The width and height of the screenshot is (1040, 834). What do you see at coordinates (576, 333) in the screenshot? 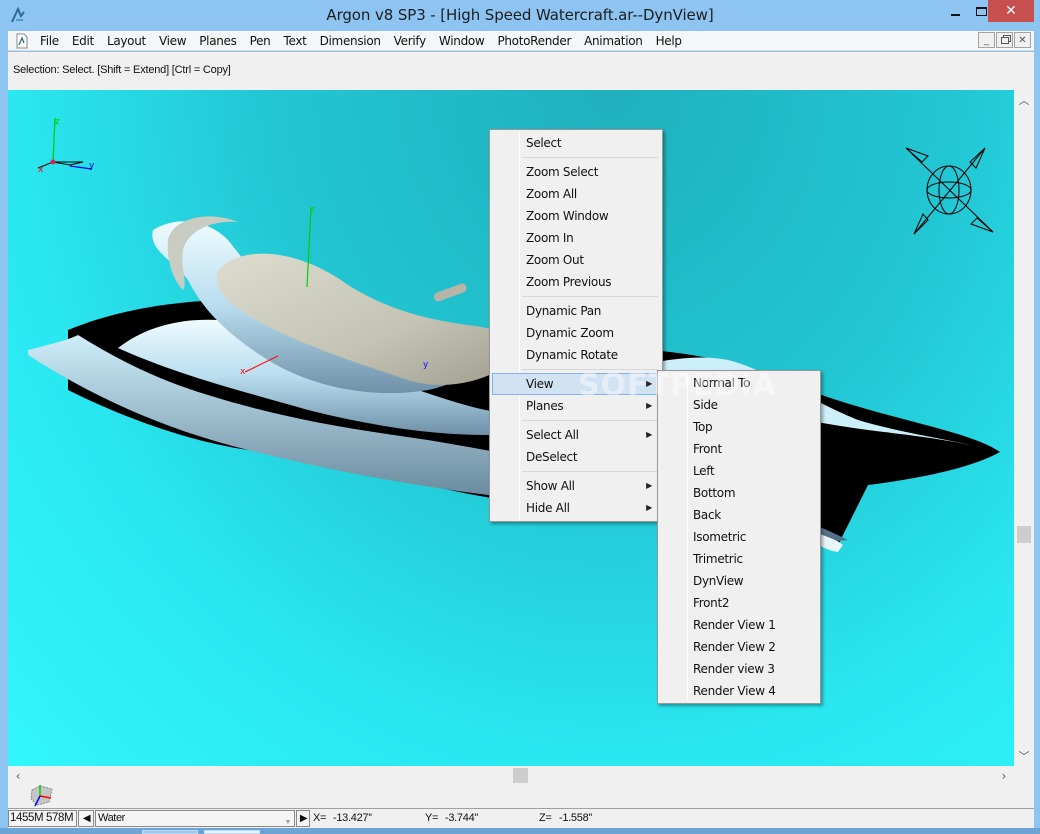
I see `menu-item-dynamic-zoom: Dynamic Zoom` at bounding box center [576, 333].